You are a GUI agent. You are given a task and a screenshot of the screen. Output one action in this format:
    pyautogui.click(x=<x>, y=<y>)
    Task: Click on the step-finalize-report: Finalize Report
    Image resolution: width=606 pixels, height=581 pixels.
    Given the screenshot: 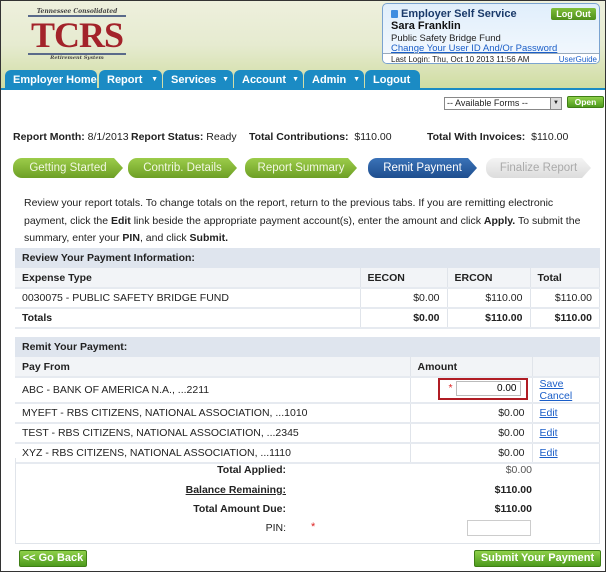 What is the action you would take?
    pyautogui.click(x=538, y=168)
    